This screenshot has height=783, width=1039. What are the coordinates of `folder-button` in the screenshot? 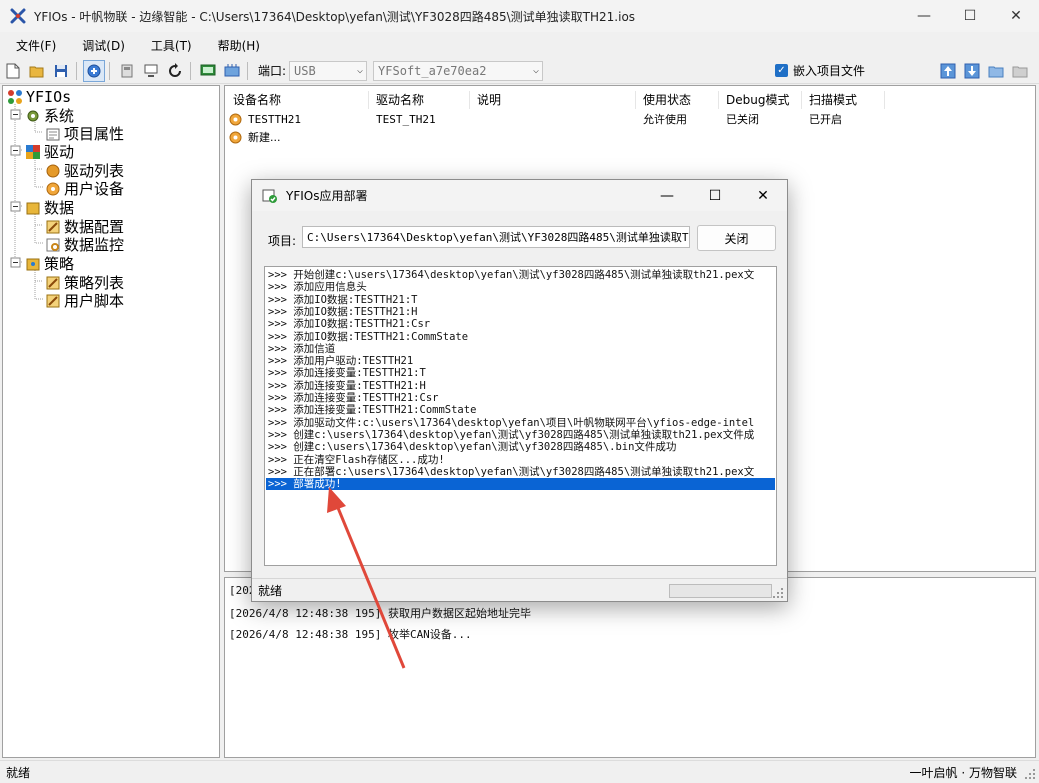 It's located at (996, 71).